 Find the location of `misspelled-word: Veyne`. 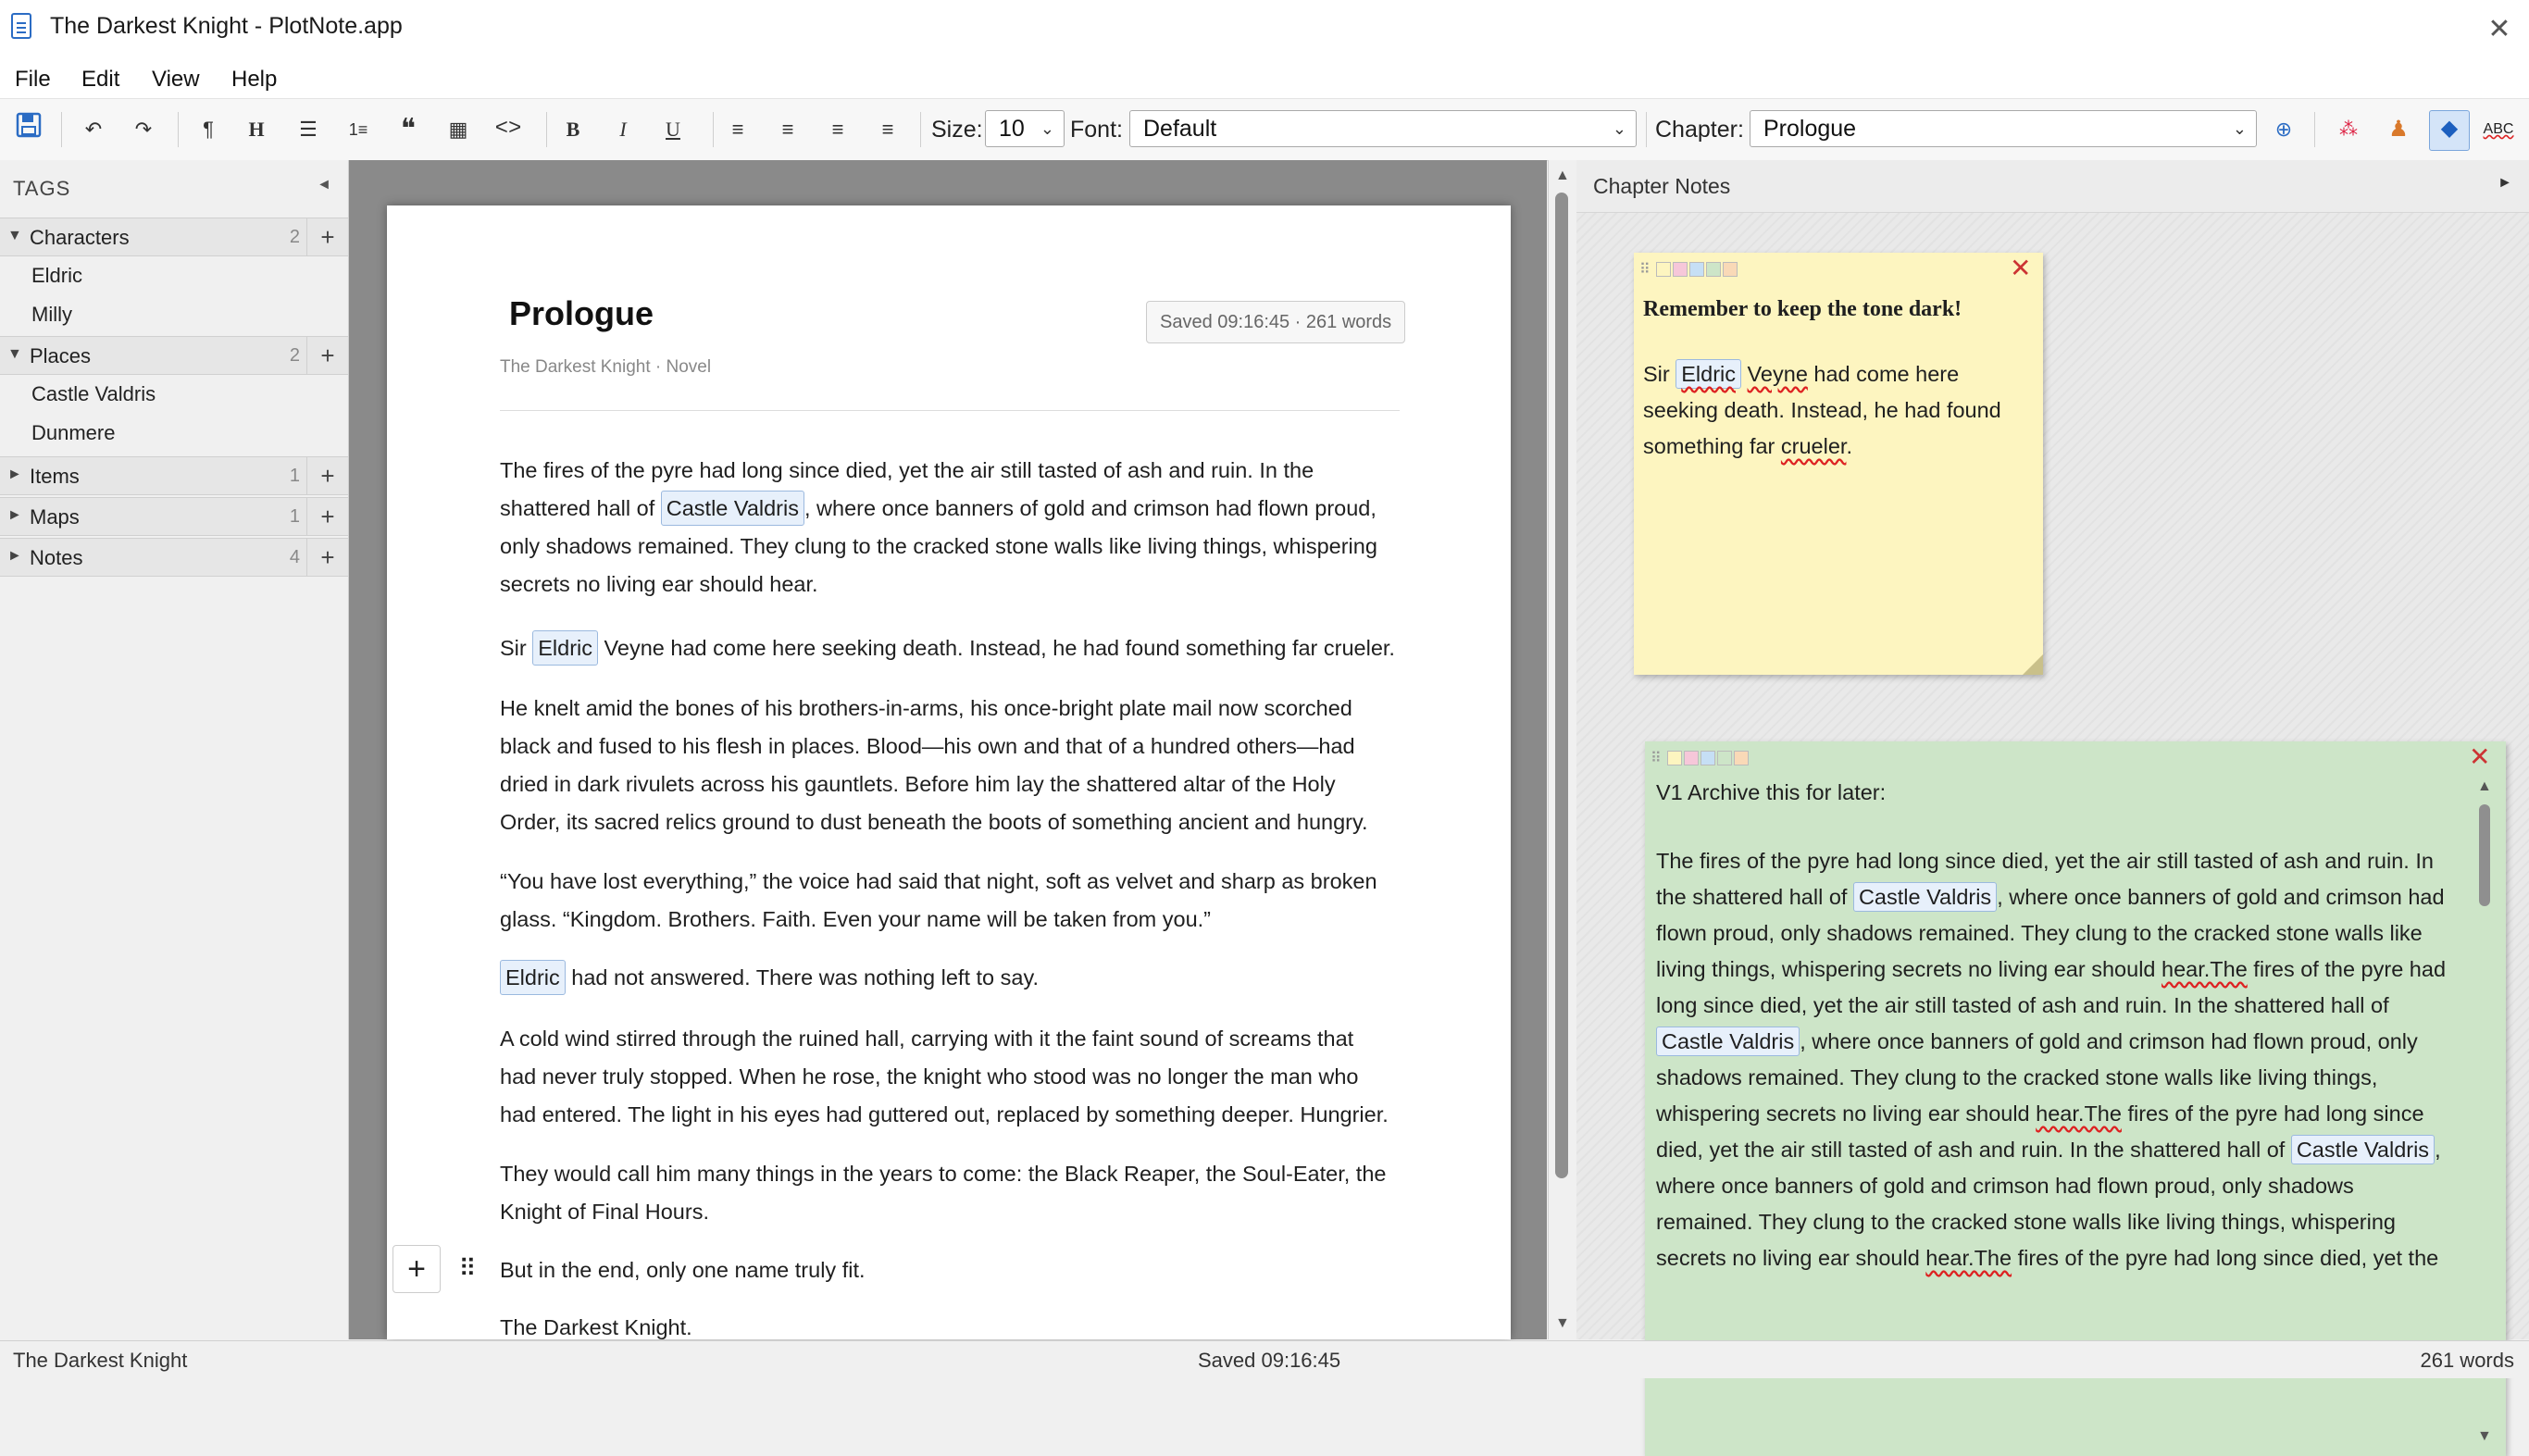

misspelled-word: Veyne is located at coordinates (1778, 374).